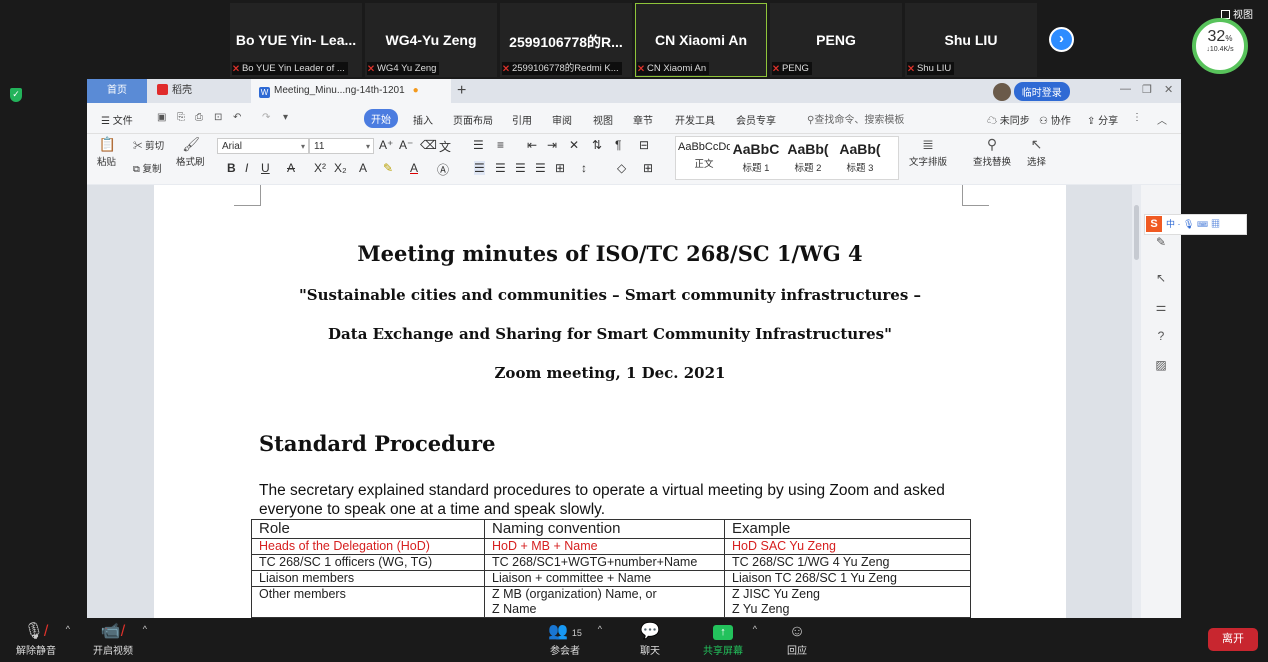 The width and height of the screenshot is (1268, 662). What do you see at coordinates (650, 639) in the screenshot?
I see `chat-button: 💬 聊天` at bounding box center [650, 639].